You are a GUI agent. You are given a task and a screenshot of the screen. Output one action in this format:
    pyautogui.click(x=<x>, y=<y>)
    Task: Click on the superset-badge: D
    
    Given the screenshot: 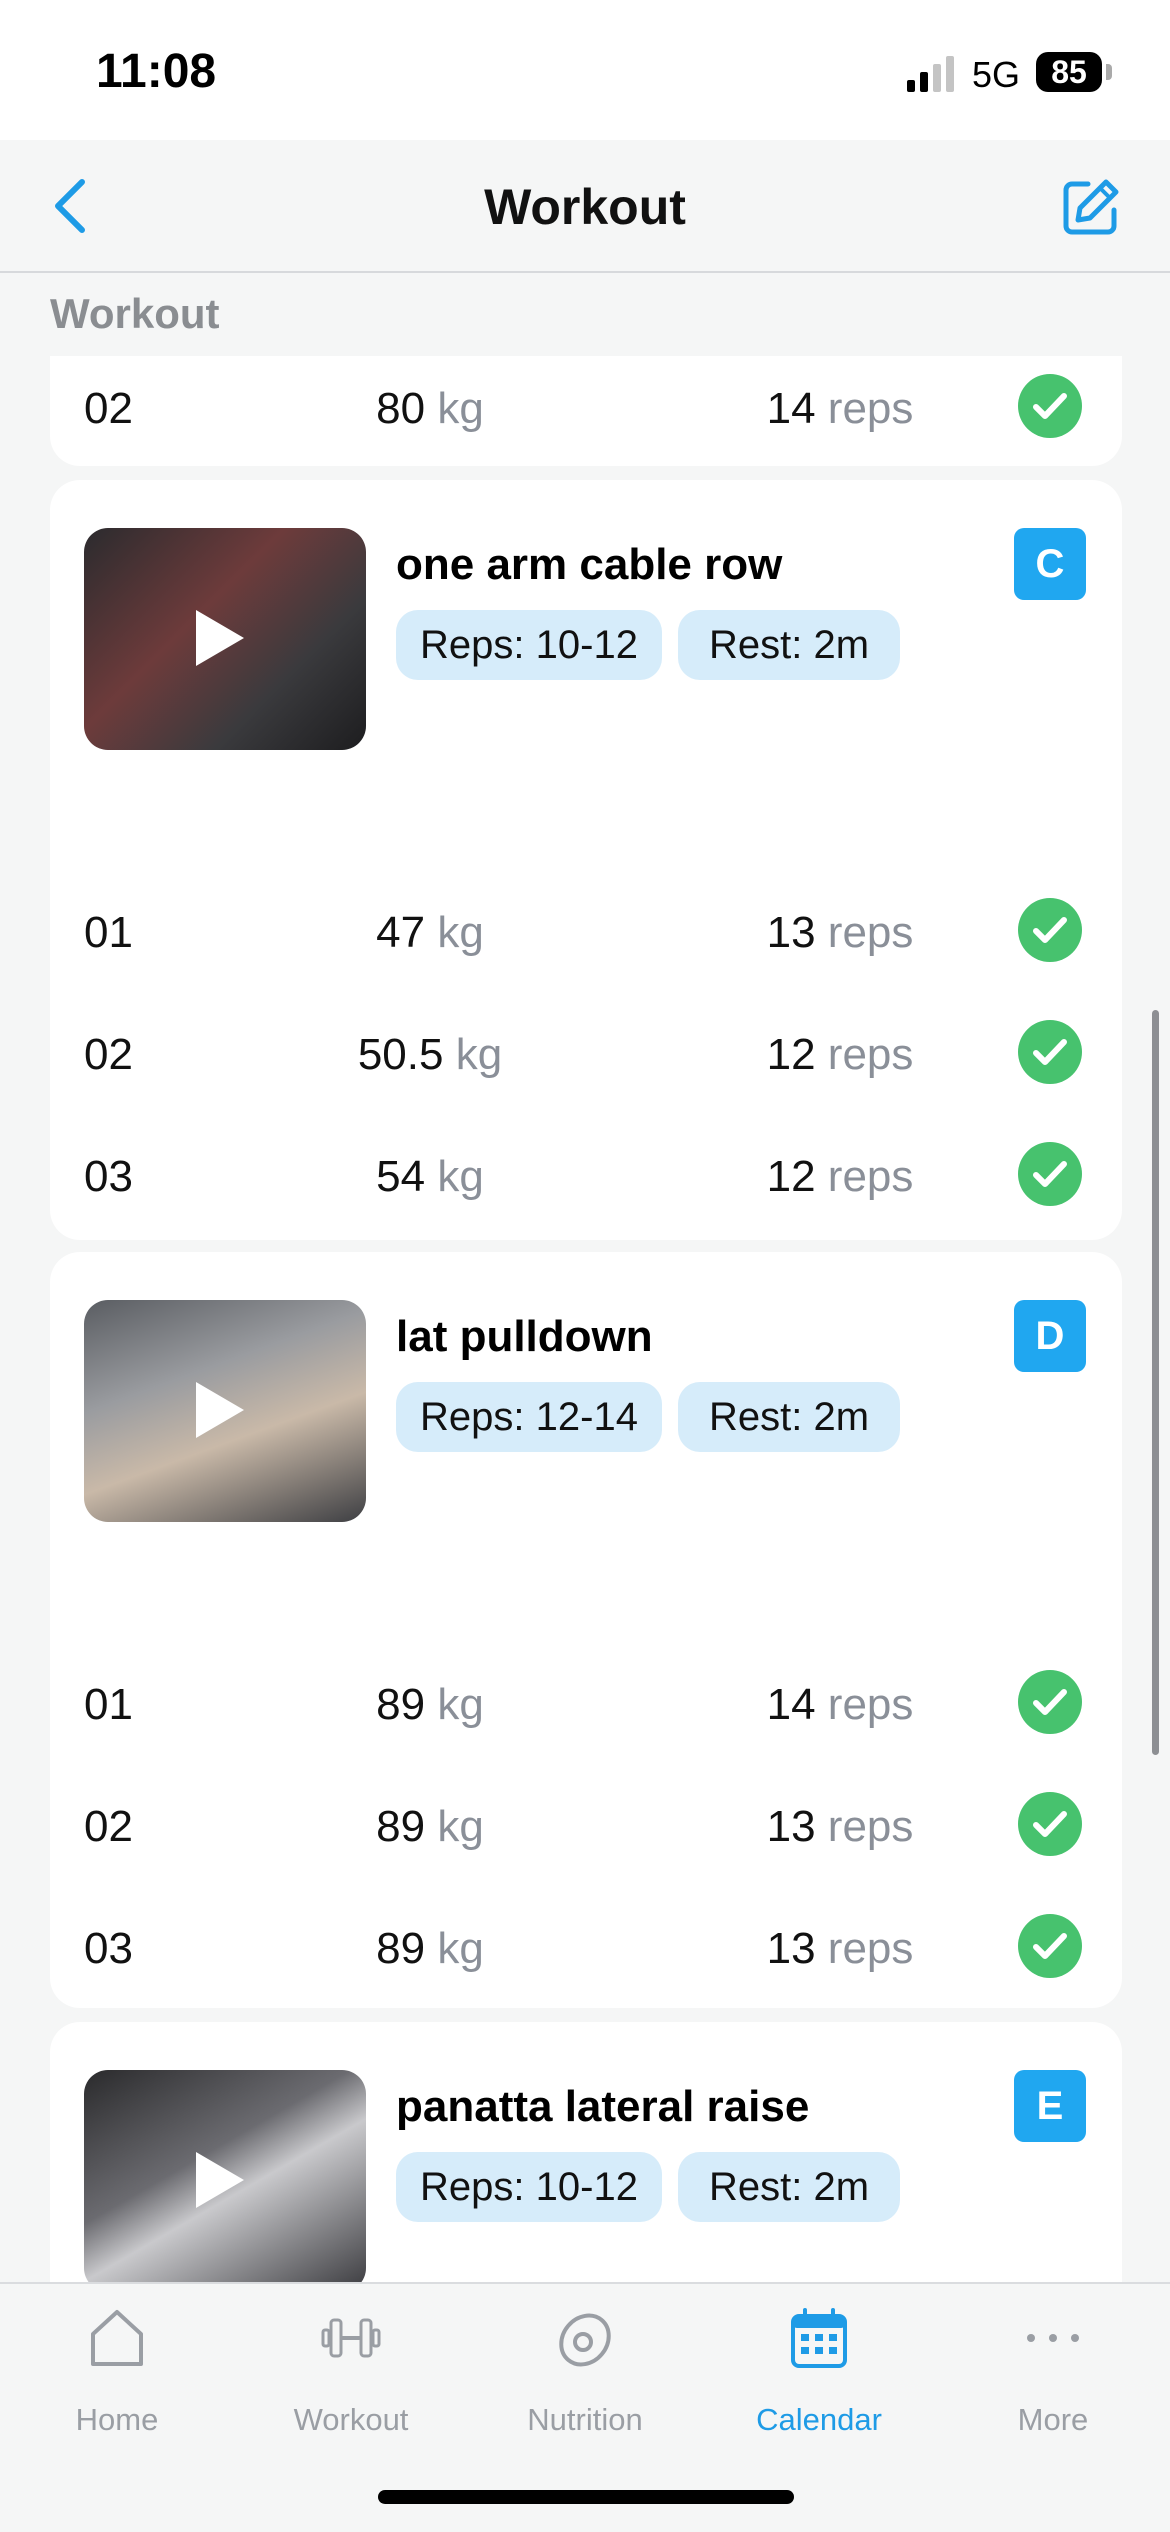 What is the action you would take?
    pyautogui.click(x=1050, y=1336)
    